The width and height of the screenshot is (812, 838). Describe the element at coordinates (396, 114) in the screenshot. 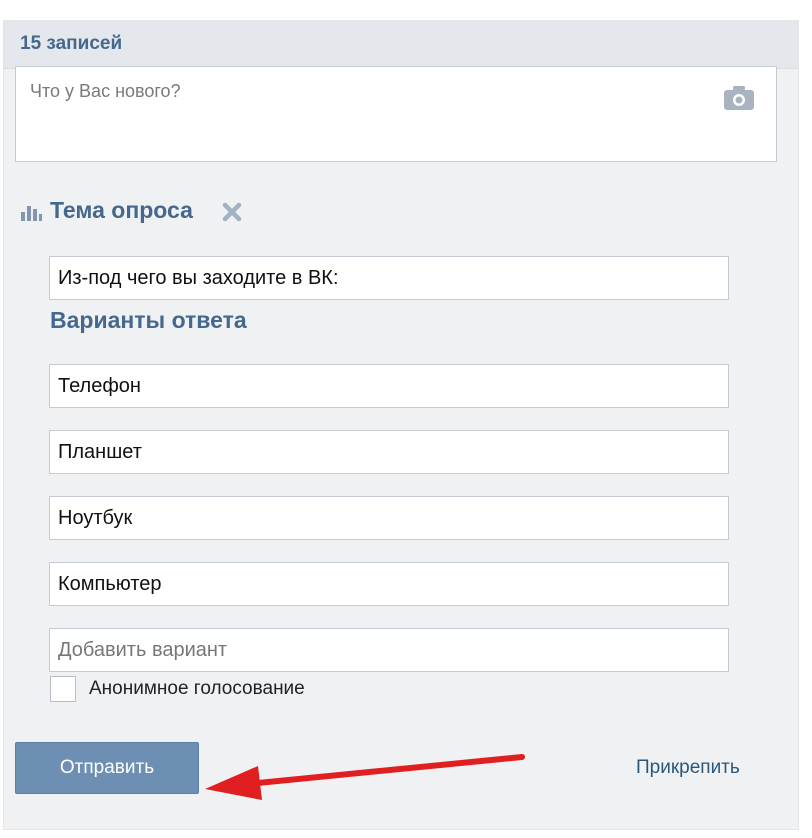

I see `status-input` at that location.